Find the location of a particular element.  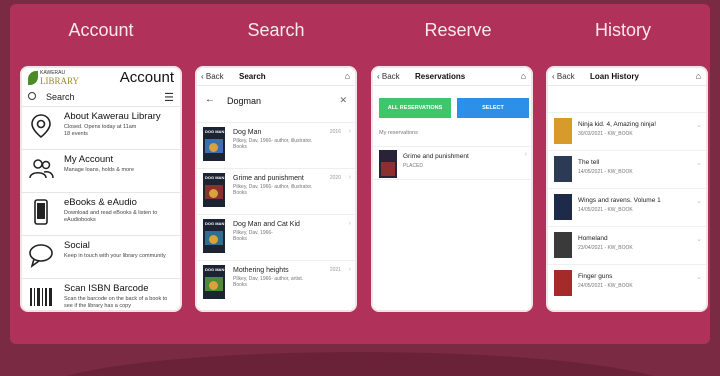

account-item-desc: Manage loans, holds & more is located at coordinates (99, 170).